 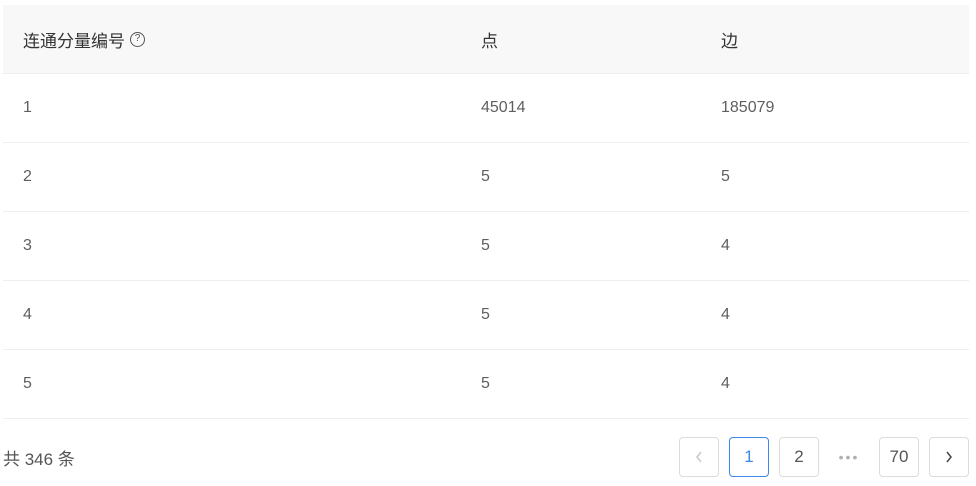 What do you see at coordinates (27, 245) in the screenshot?
I see `cell-component-id: 3` at bounding box center [27, 245].